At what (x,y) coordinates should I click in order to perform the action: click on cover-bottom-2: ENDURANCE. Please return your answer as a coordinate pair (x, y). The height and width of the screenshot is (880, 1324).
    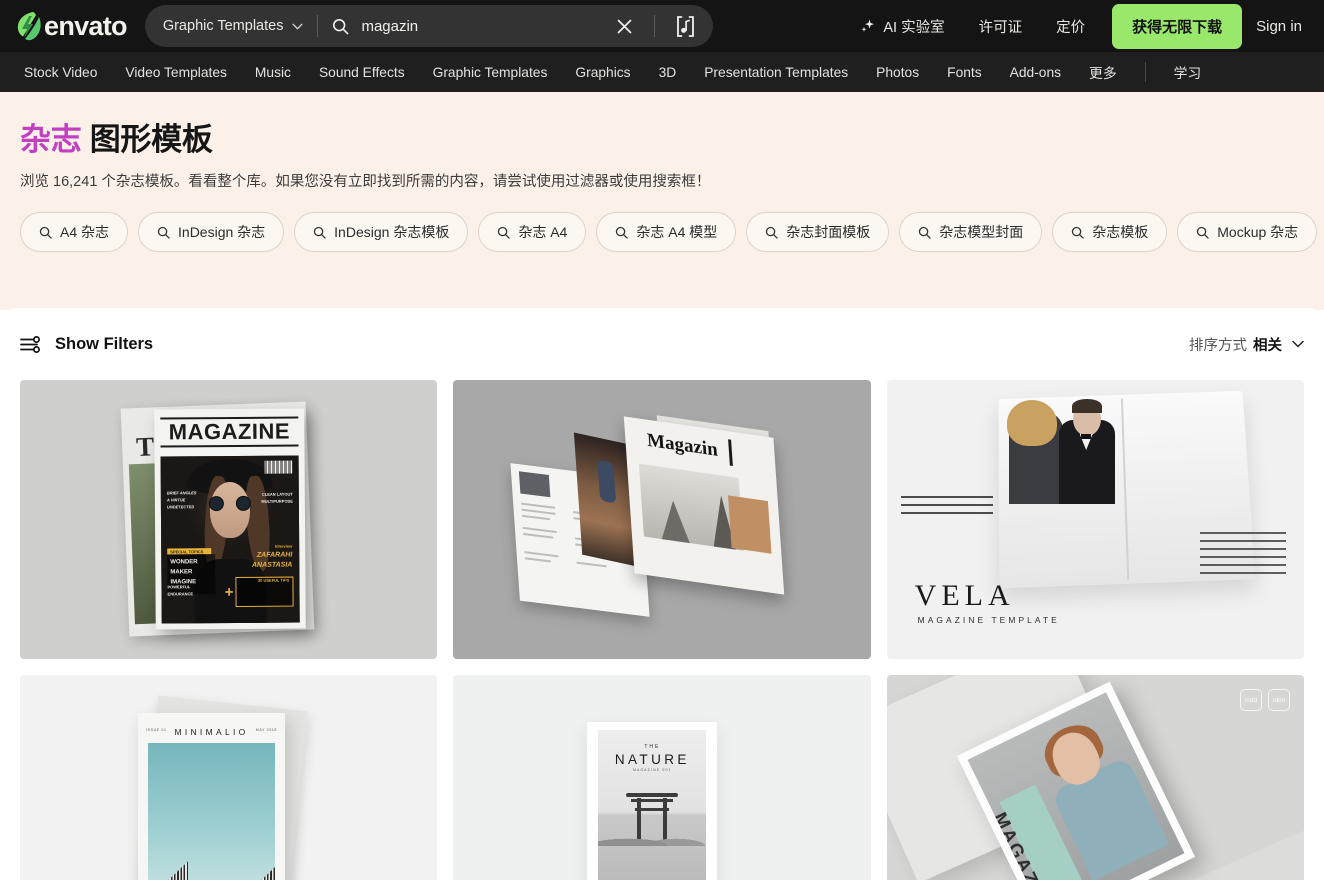
    Looking at the image, I should click on (180, 593).